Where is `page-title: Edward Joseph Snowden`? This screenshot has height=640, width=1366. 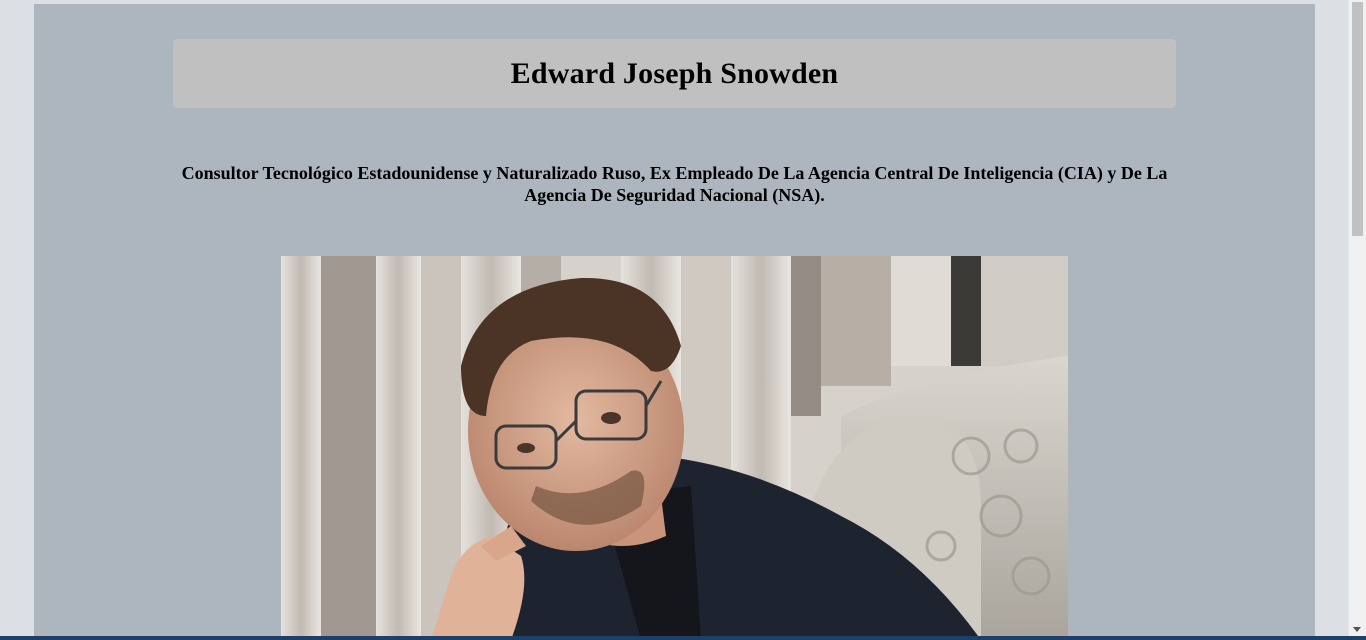
page-title: Edward Joseph Snowden is located at coordinates (674, 73).